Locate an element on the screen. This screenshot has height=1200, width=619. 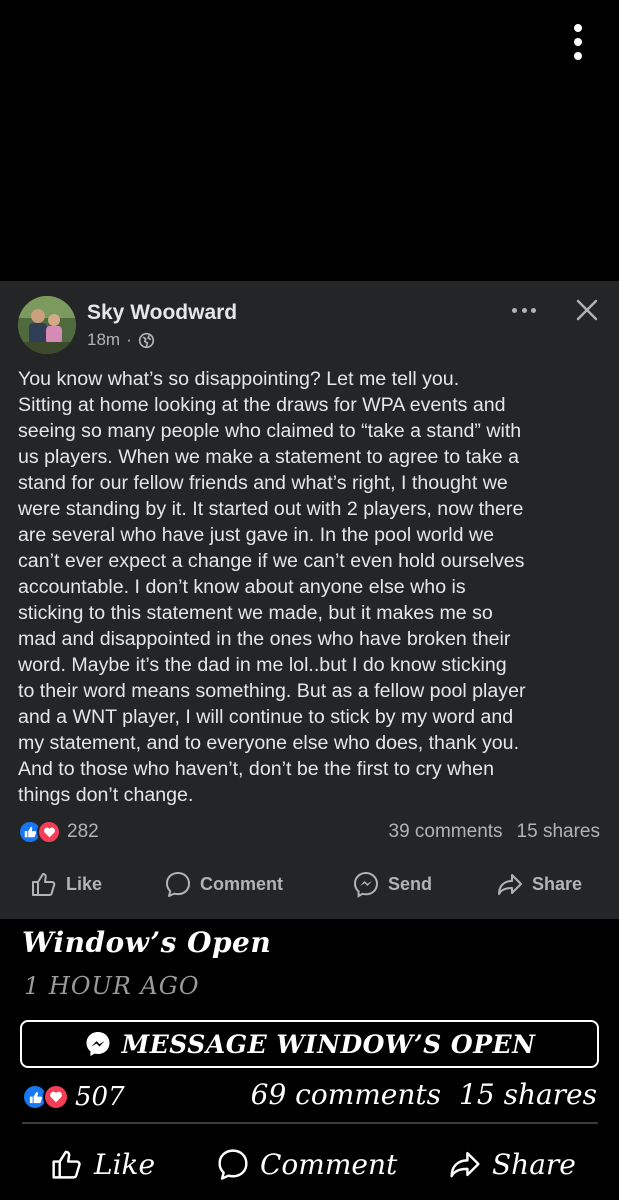
overlay-shares-count: 15 shares is located at coordinates (528, 1094).